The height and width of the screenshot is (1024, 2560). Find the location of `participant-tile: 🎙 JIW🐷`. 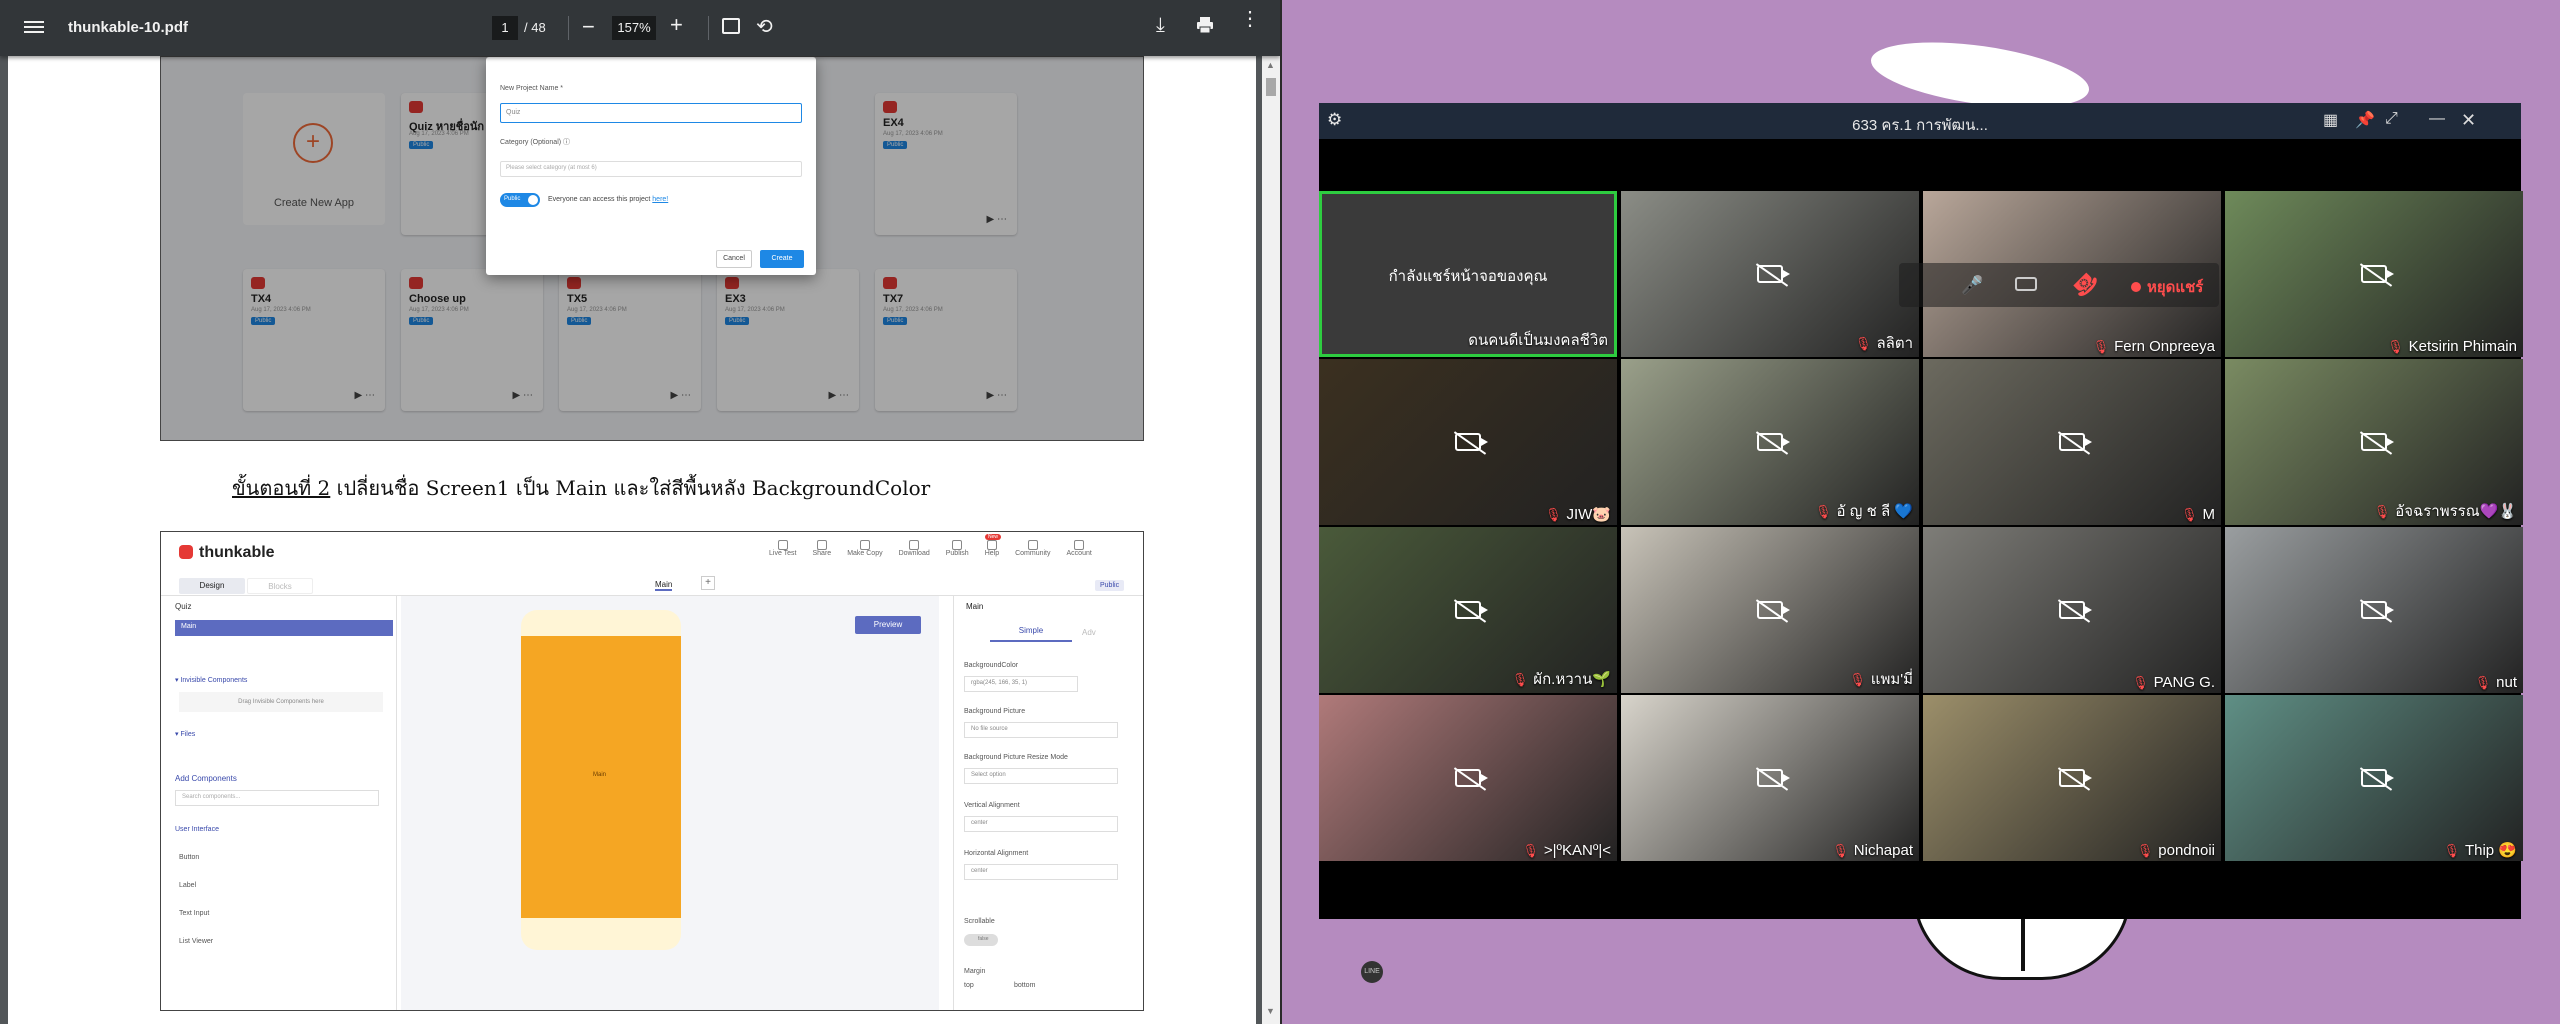

participant-tile: 🎙 JIW🐷 is located at coordinates (1468, 442).